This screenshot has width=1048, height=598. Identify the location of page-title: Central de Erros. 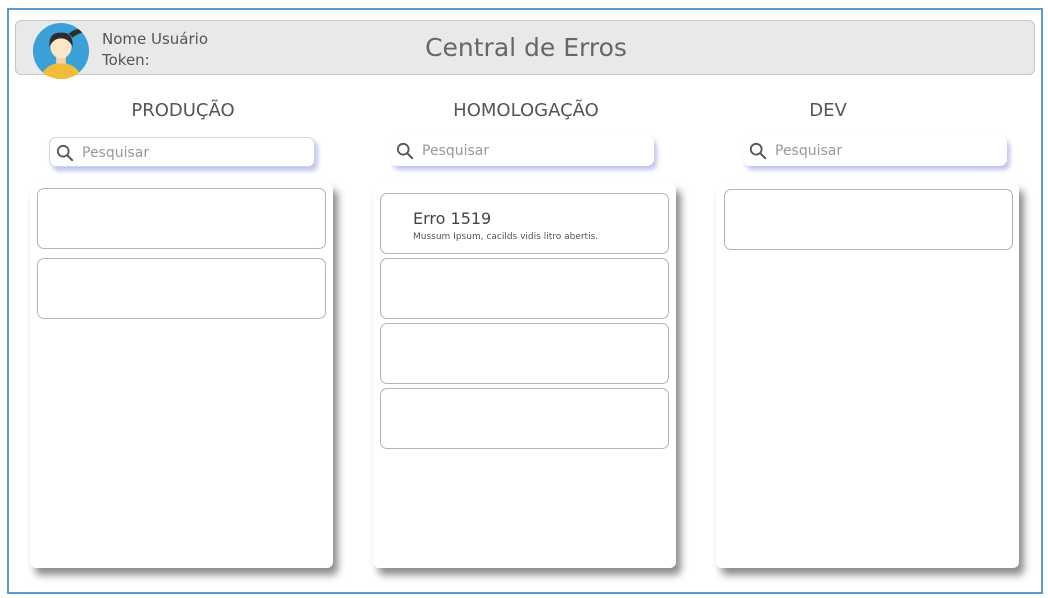
(526, 47).